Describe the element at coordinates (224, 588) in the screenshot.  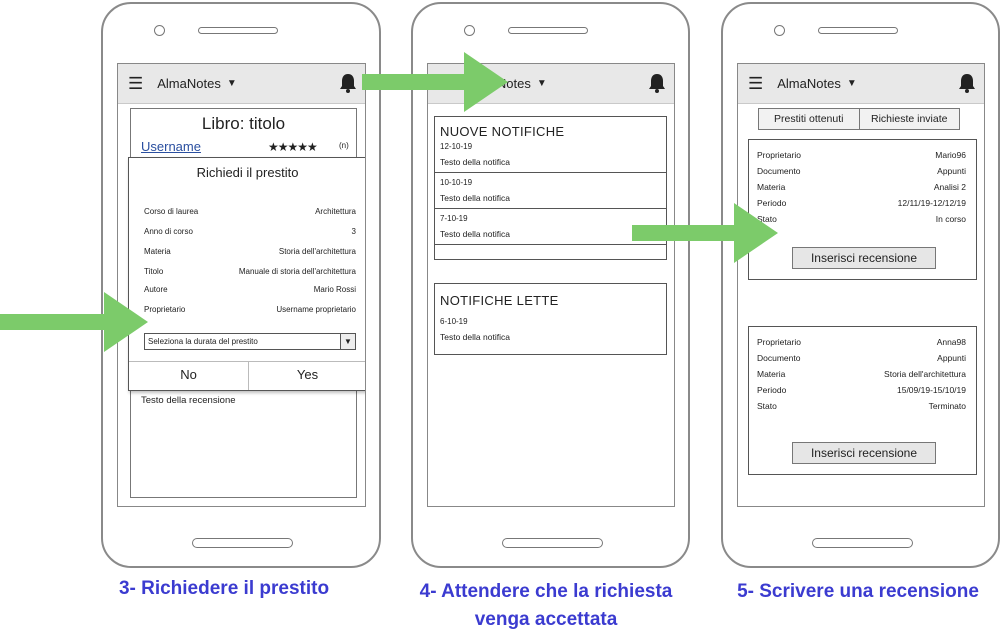
I see `caption-step-3: 3- Richiedere il prestito` at that location.